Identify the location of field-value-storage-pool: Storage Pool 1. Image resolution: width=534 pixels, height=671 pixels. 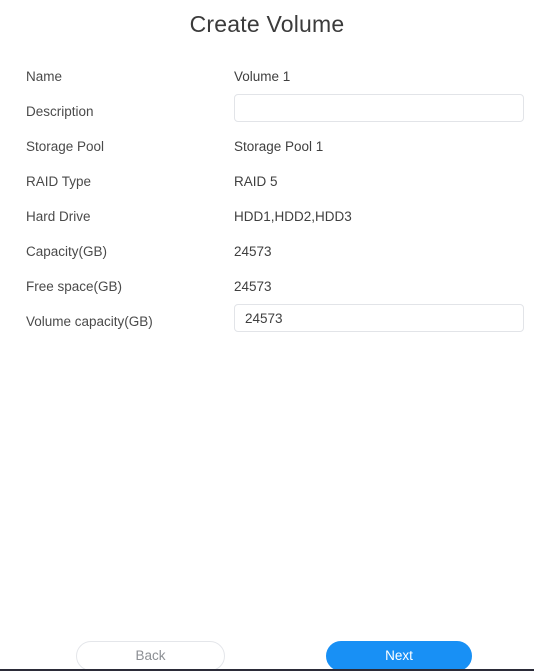
(279, 146).